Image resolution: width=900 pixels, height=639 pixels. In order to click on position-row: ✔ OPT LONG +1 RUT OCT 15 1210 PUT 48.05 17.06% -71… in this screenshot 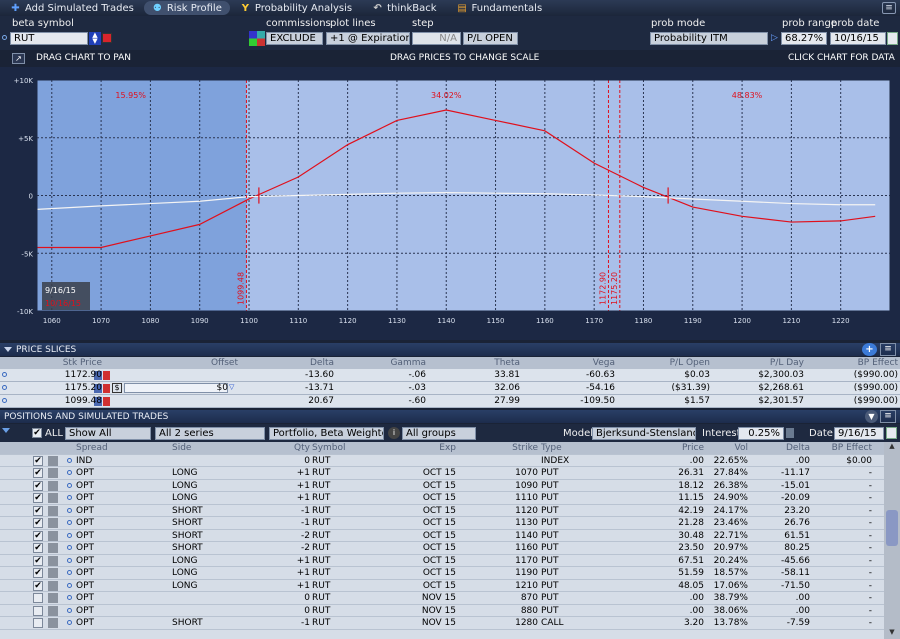, I will do `click(442, 586)`.